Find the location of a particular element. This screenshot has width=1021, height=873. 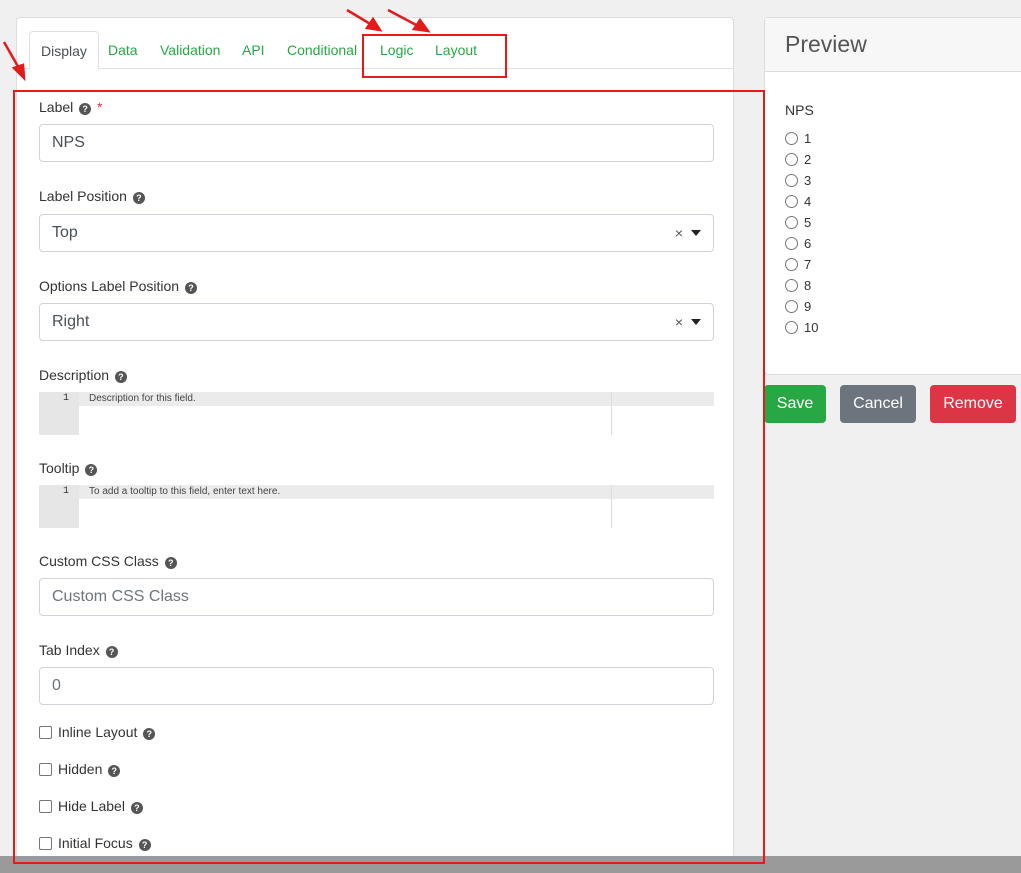

nps-option-label: 1 is located at coordinates (808, 138).